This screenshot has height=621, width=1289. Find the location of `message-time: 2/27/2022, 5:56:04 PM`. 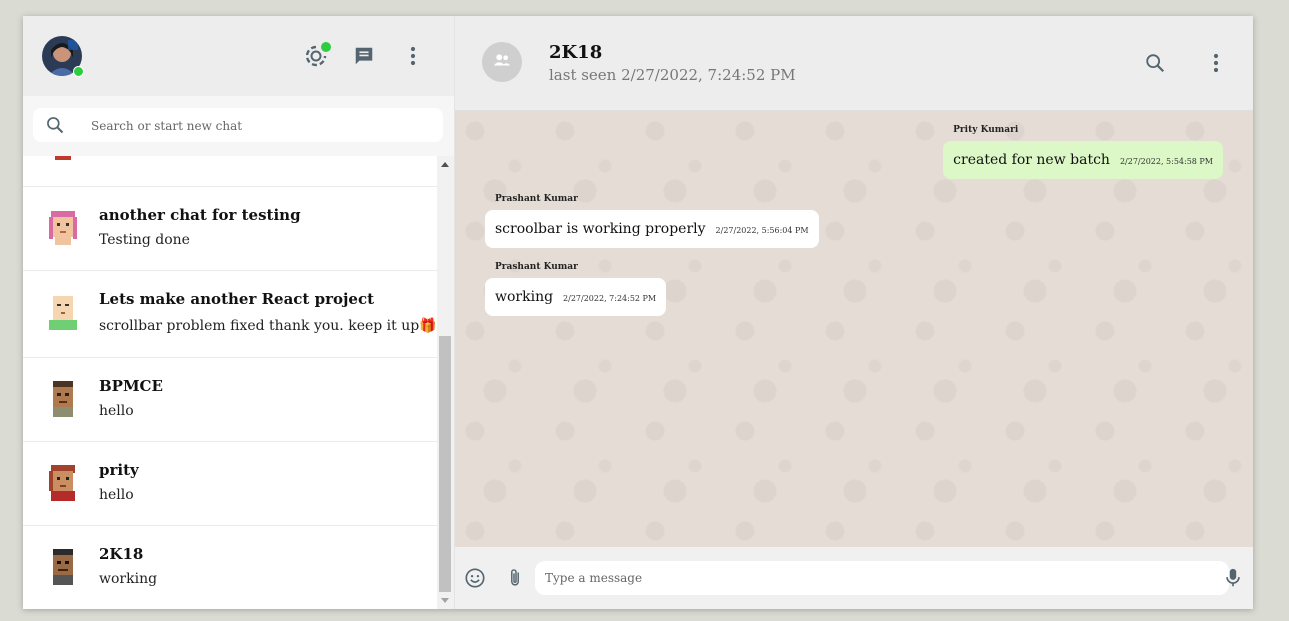

message-time: 2/27/2022, 5:56:04 PM is located at coordinates (762, 230).